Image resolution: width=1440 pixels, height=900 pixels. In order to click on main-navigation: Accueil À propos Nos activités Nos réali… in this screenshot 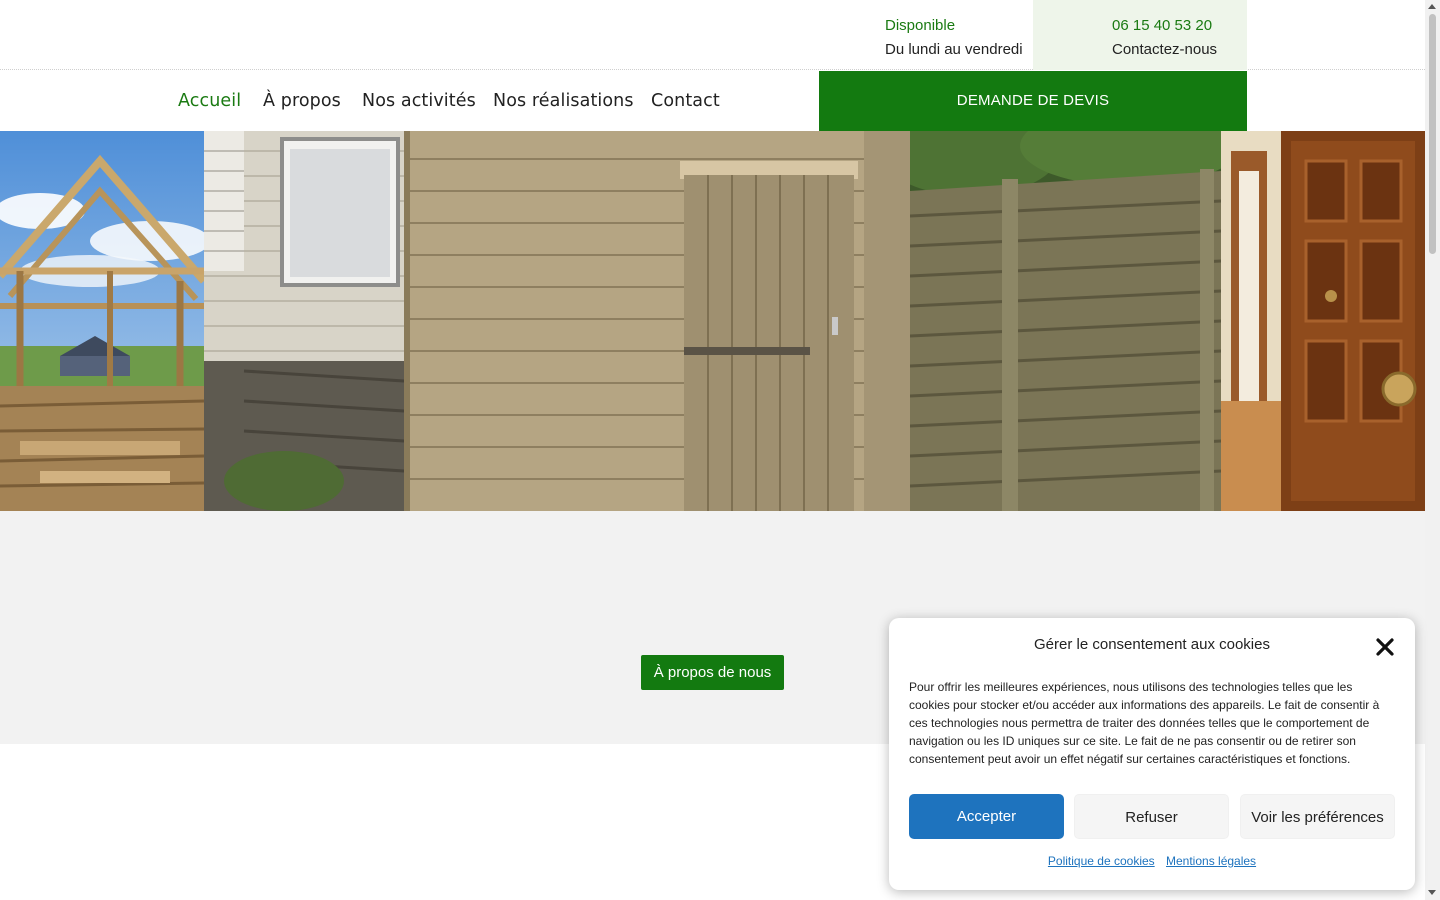, I will do `click(712, 101)`.